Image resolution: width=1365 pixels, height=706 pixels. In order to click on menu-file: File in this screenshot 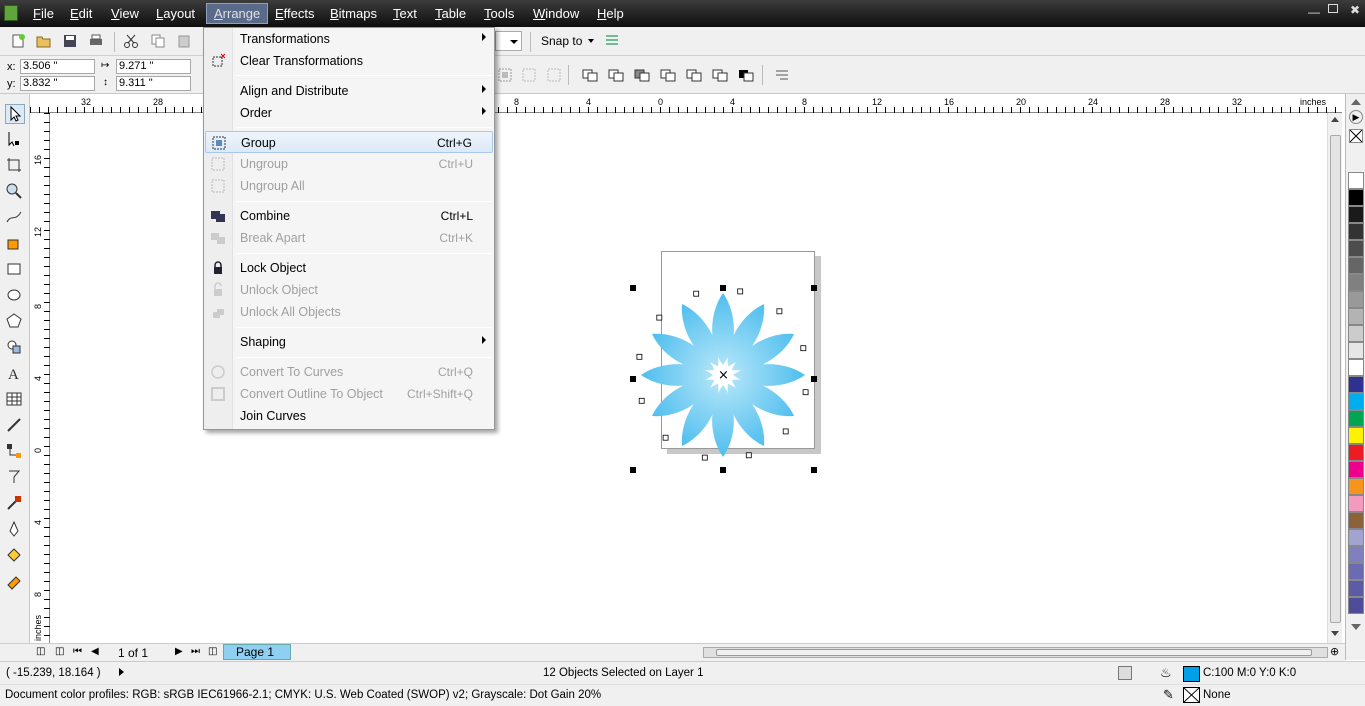, I will do `click(43, 13)`.